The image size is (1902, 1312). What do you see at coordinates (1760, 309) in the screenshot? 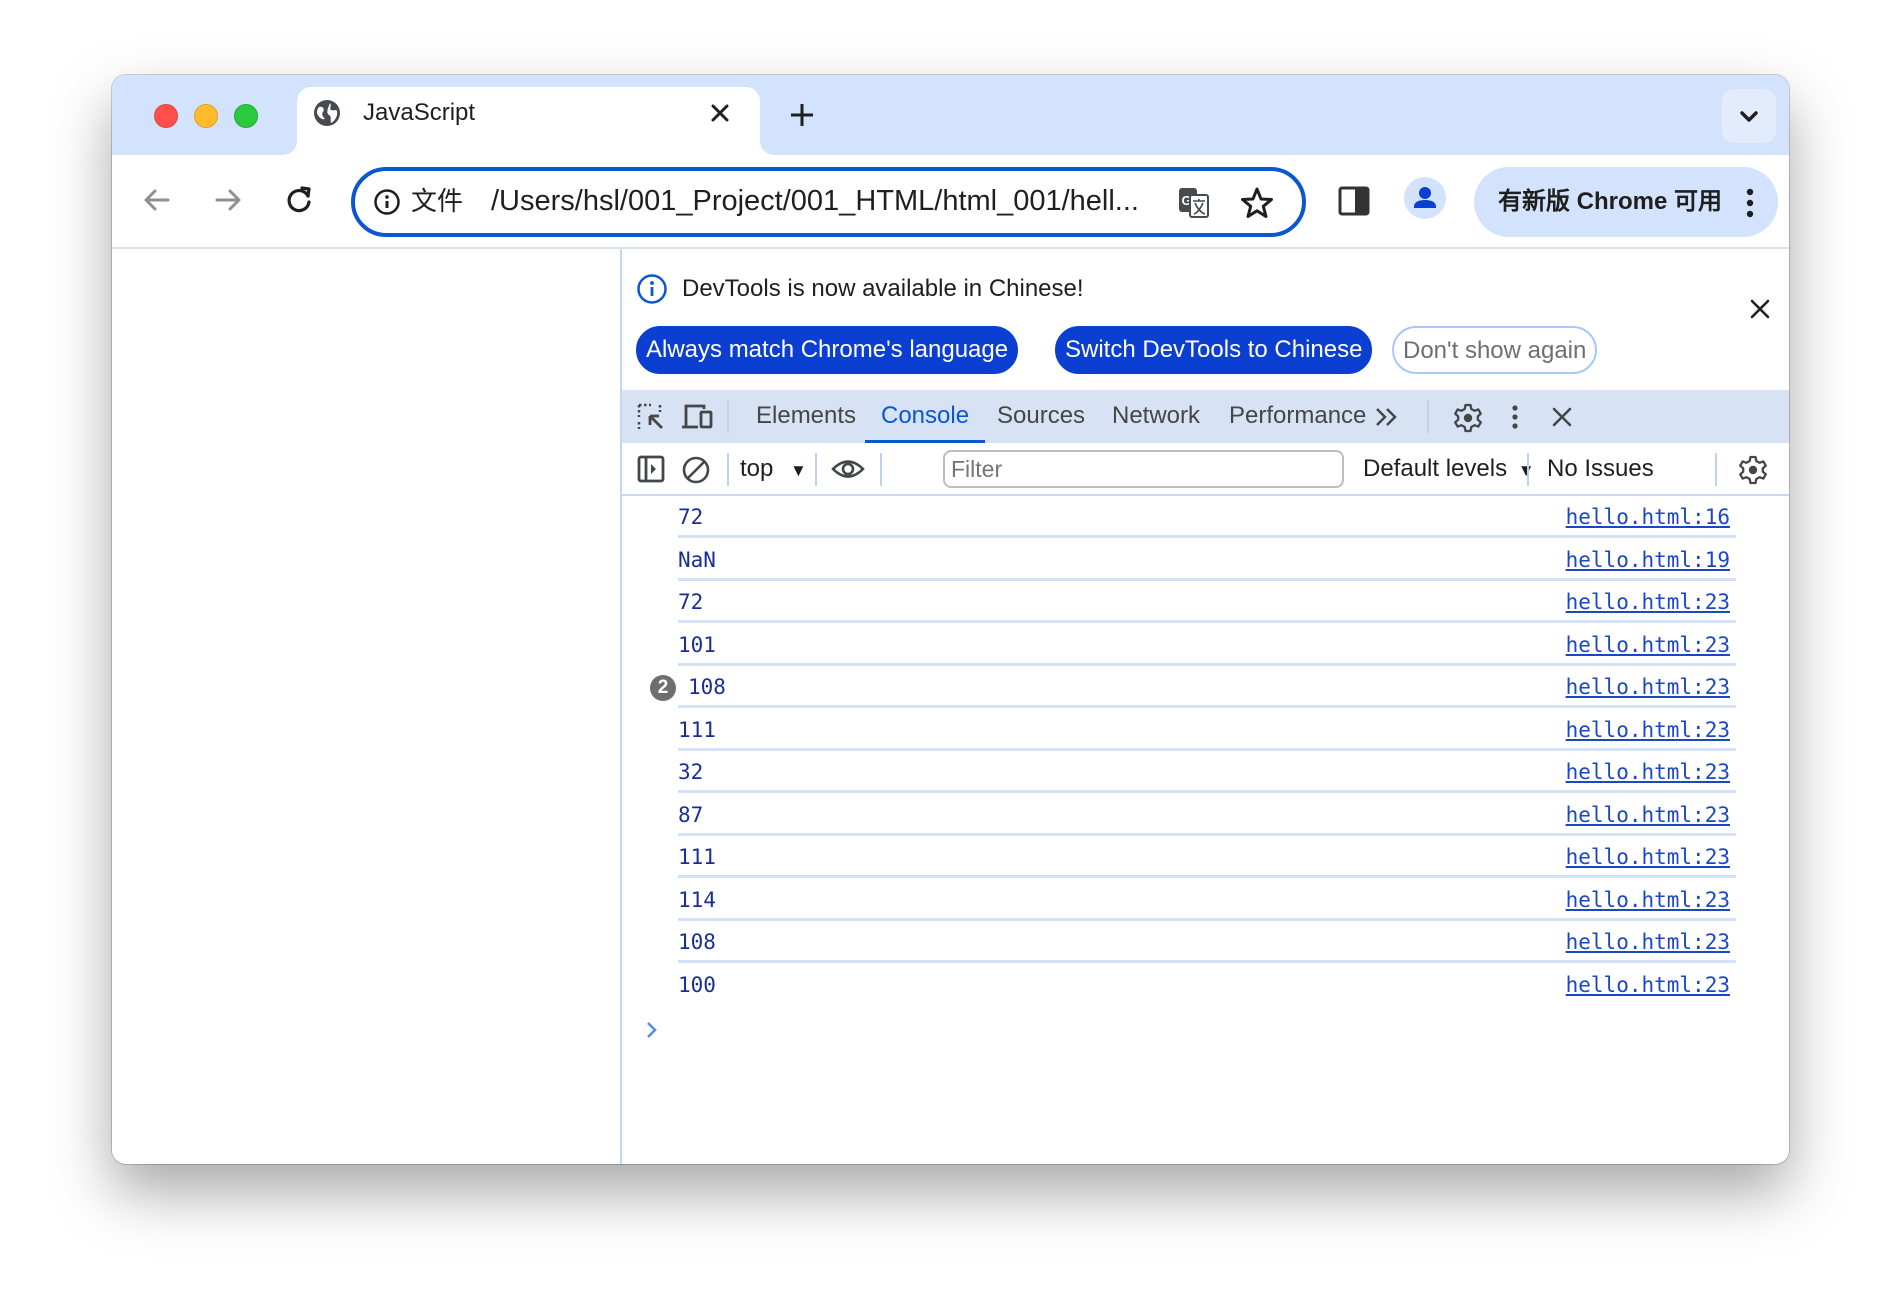
I see `infobar-close-button` at bounding box center [1760, 309].